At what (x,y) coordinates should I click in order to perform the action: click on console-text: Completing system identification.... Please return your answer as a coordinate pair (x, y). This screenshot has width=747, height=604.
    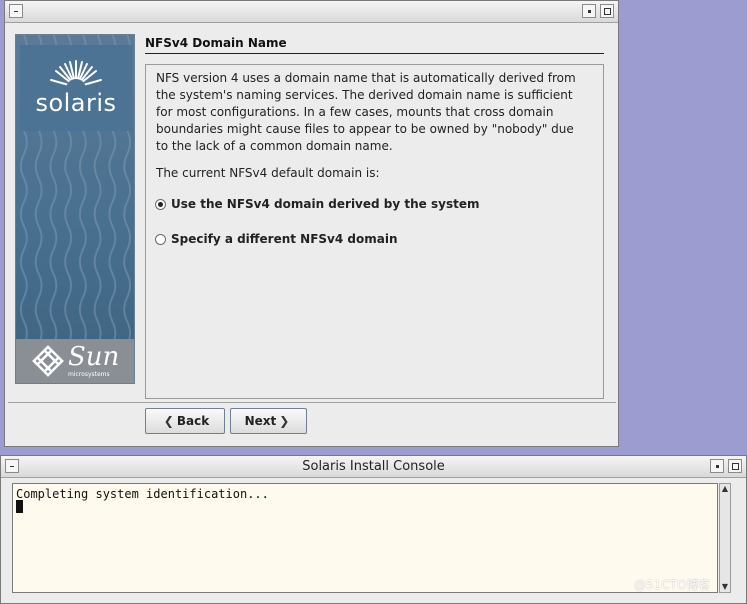
    Looking at the image, I should click on (142, 494).